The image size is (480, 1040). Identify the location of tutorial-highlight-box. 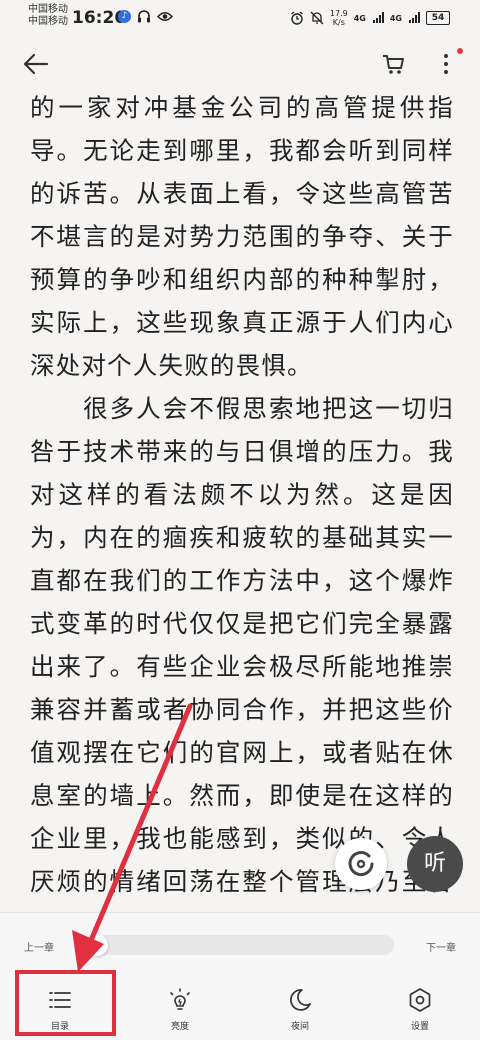
(65, 1003).